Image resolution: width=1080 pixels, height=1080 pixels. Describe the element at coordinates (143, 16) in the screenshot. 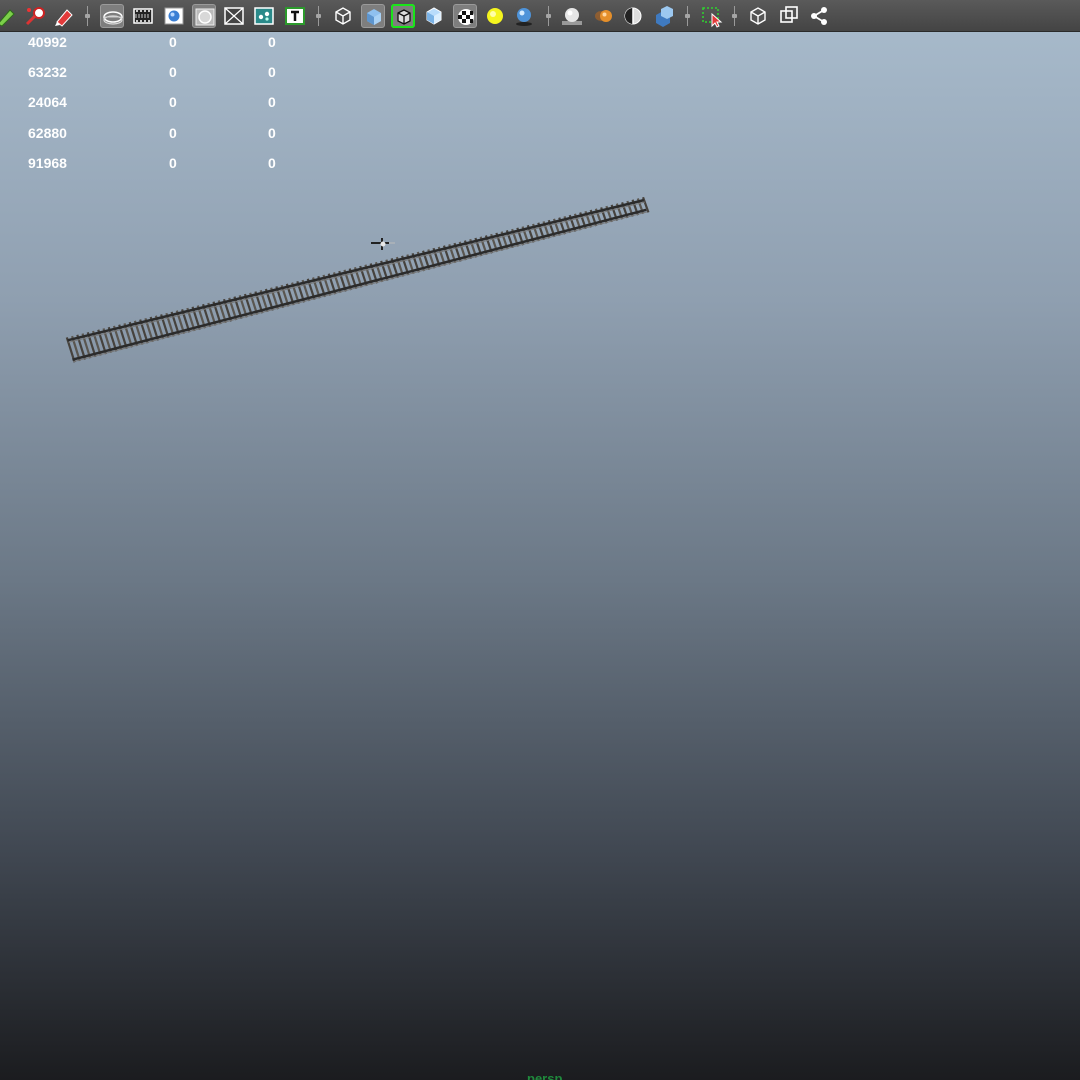

I see `film-gate-icon` at that location.